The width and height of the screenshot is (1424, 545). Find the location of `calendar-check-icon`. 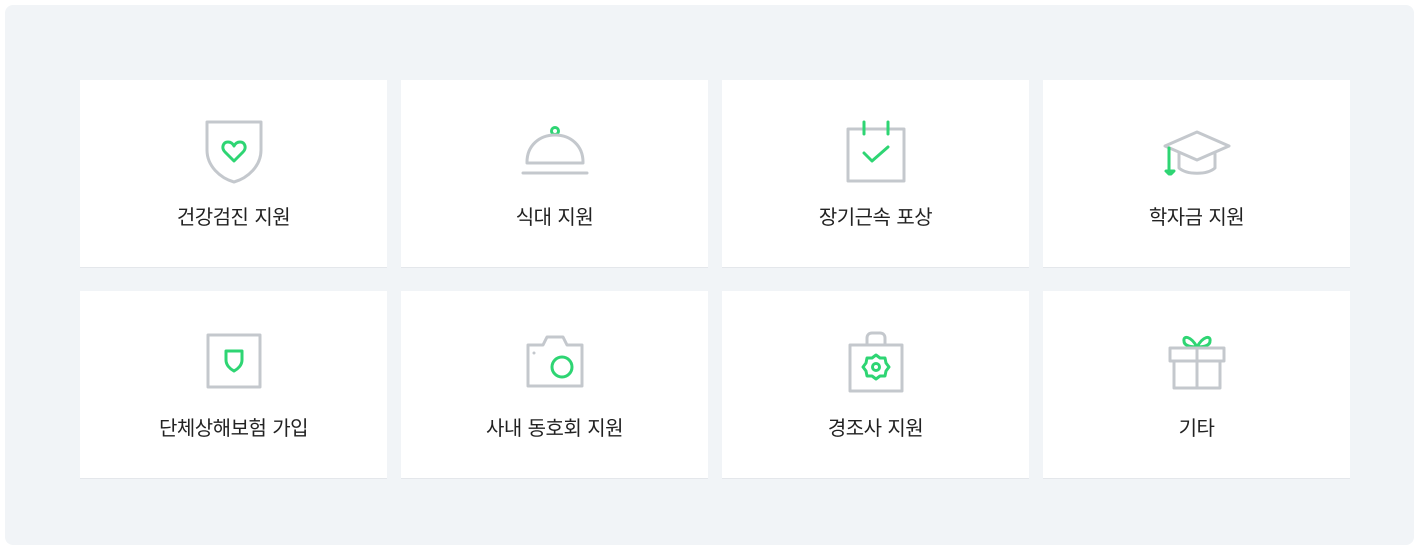

calendar-check-icon is located at coordinates (876, 152).